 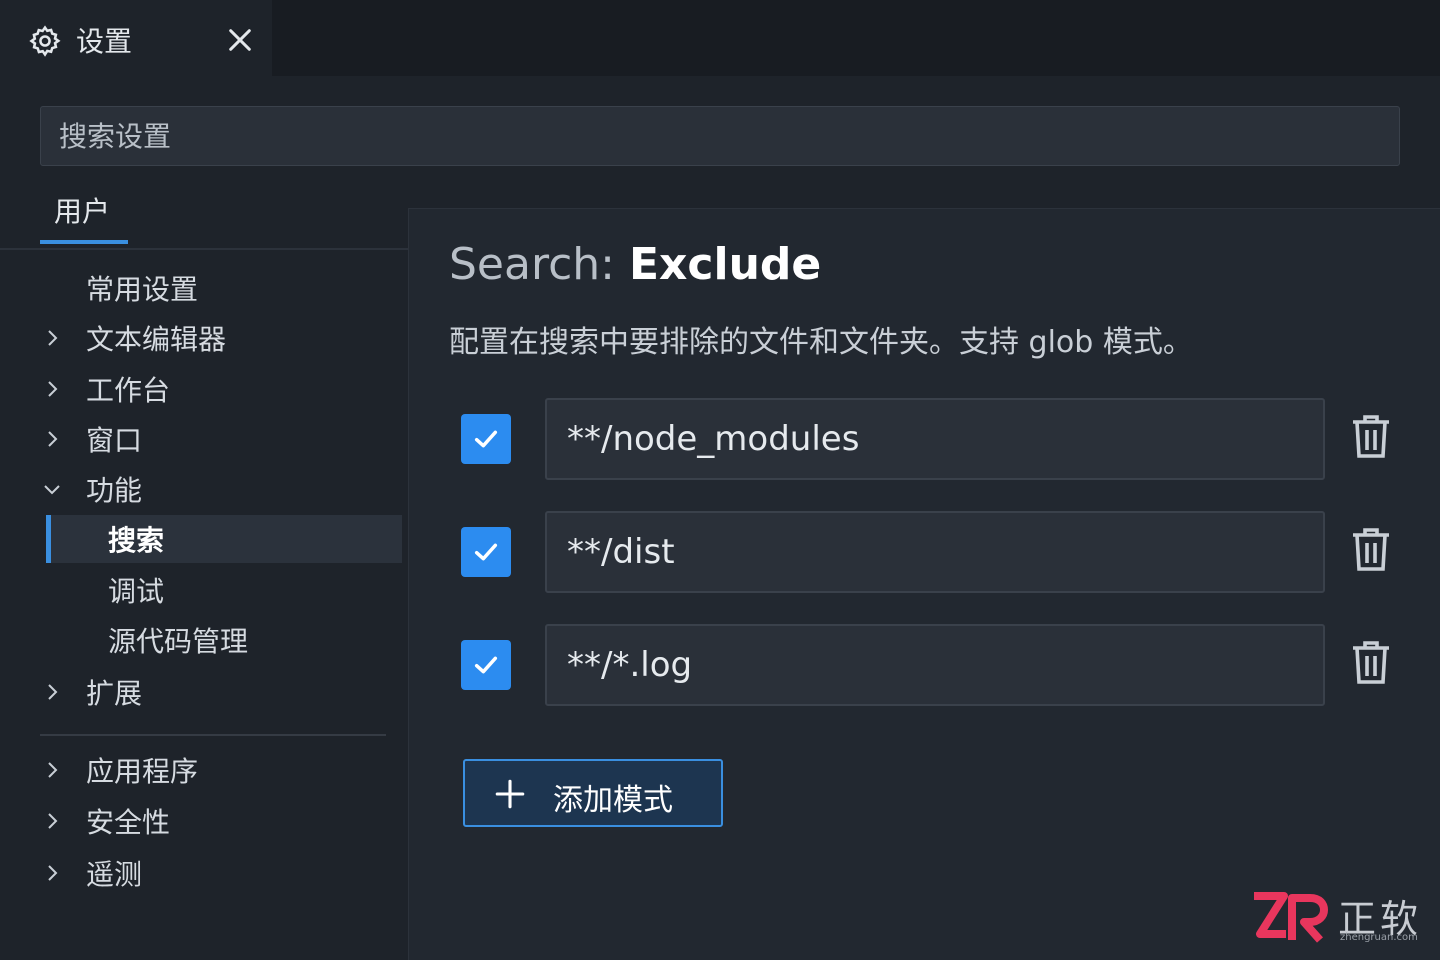 What do you see at coordinates (613, 800) in the screenshot?
I see `add-pattern-label: 添加模式` at bounding box center [613, 800].